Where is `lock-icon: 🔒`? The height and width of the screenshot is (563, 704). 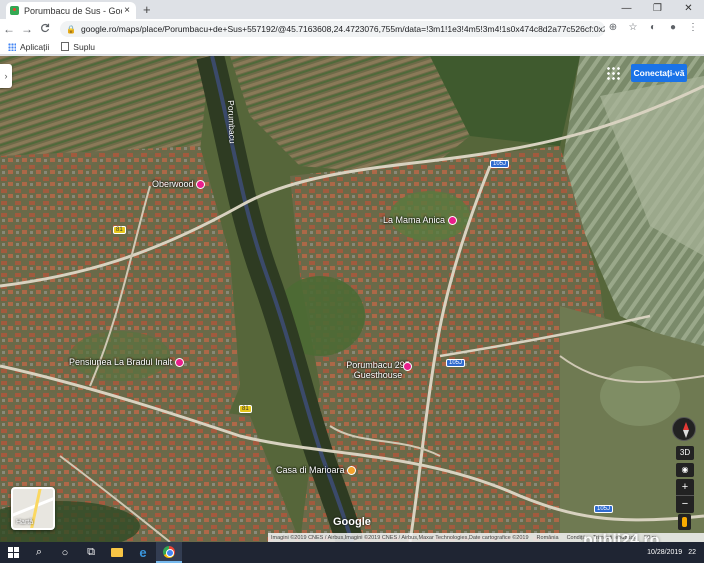 lock-icon: 🔒 is located at coordinates (71, 29).